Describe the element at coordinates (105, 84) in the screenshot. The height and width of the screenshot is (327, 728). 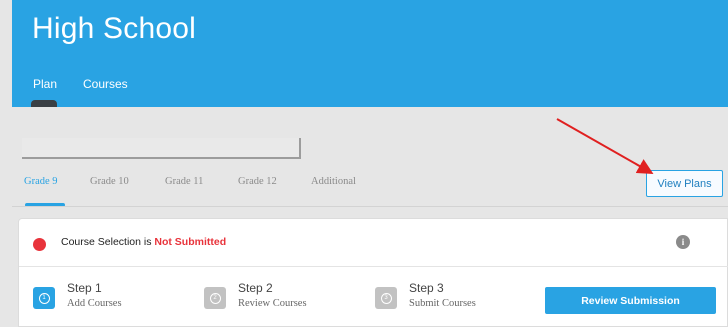
I see `nav-tab-courses: Courses` at that location.